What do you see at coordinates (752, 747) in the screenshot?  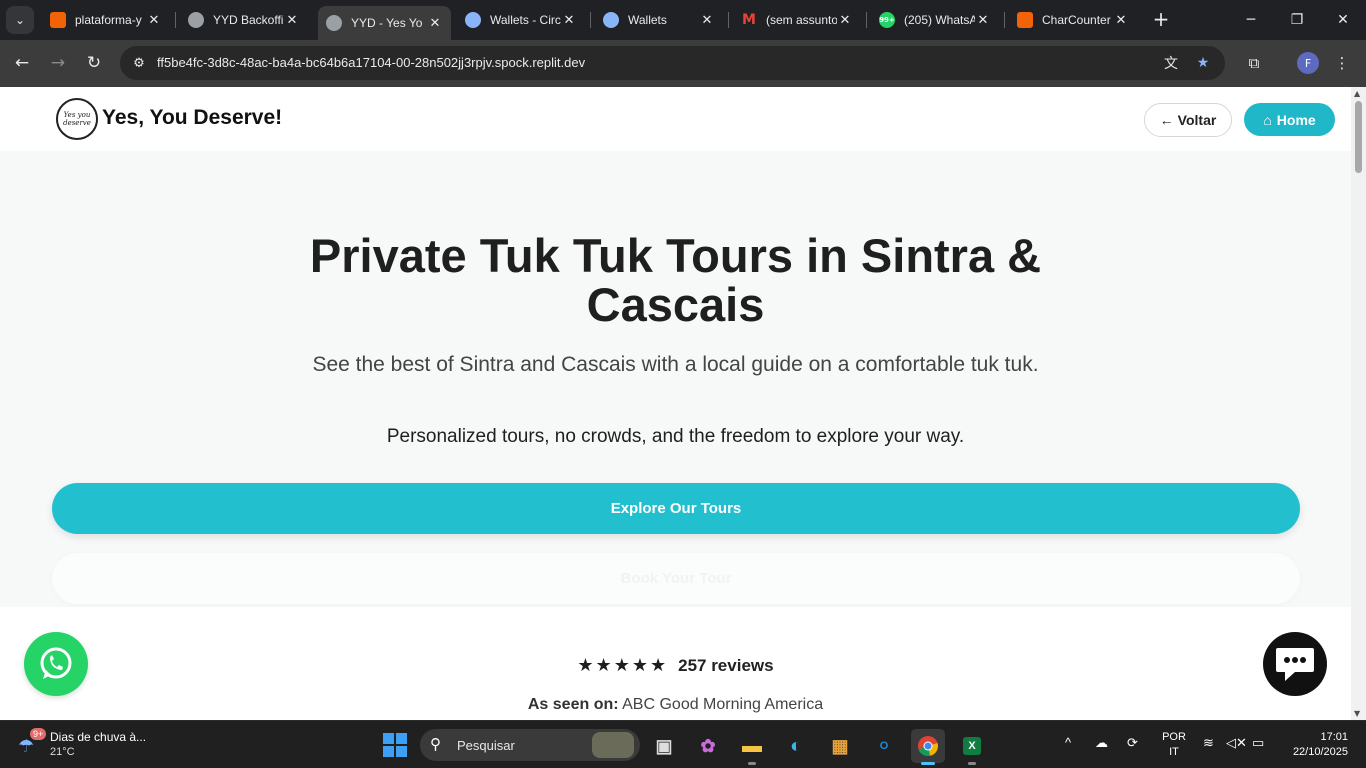 I see `file-explorer-icon: ▬` at bounding box center [752, 747].